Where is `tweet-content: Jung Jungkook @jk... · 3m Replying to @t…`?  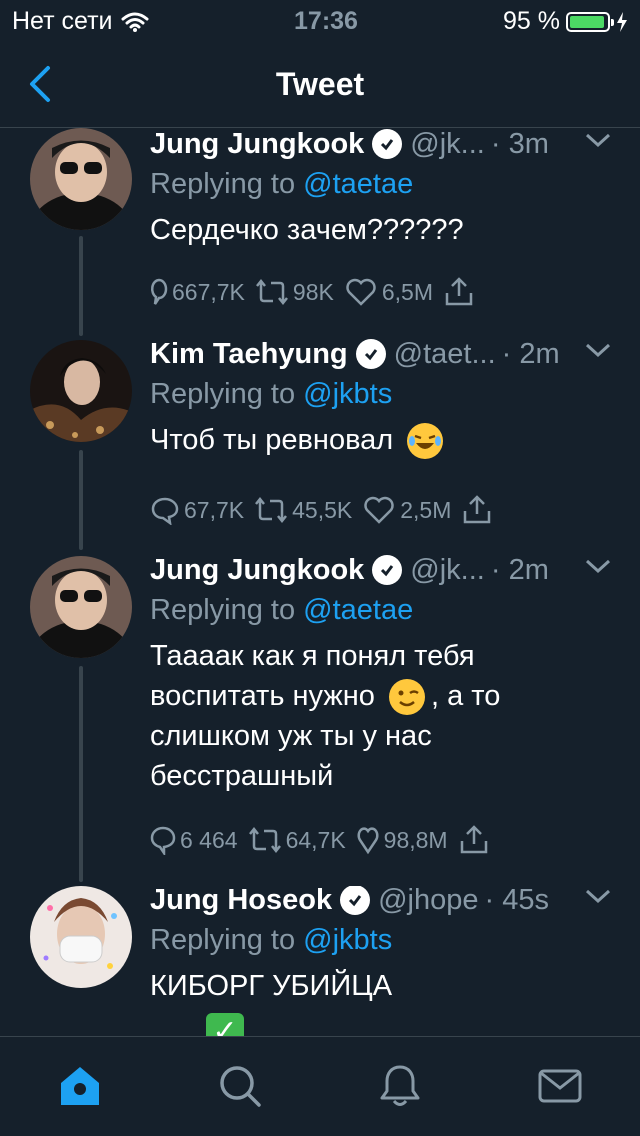 tweet-content: Jung Jungkook @jk... · 3m Replying to @t… is located at coordinates (385, 217).